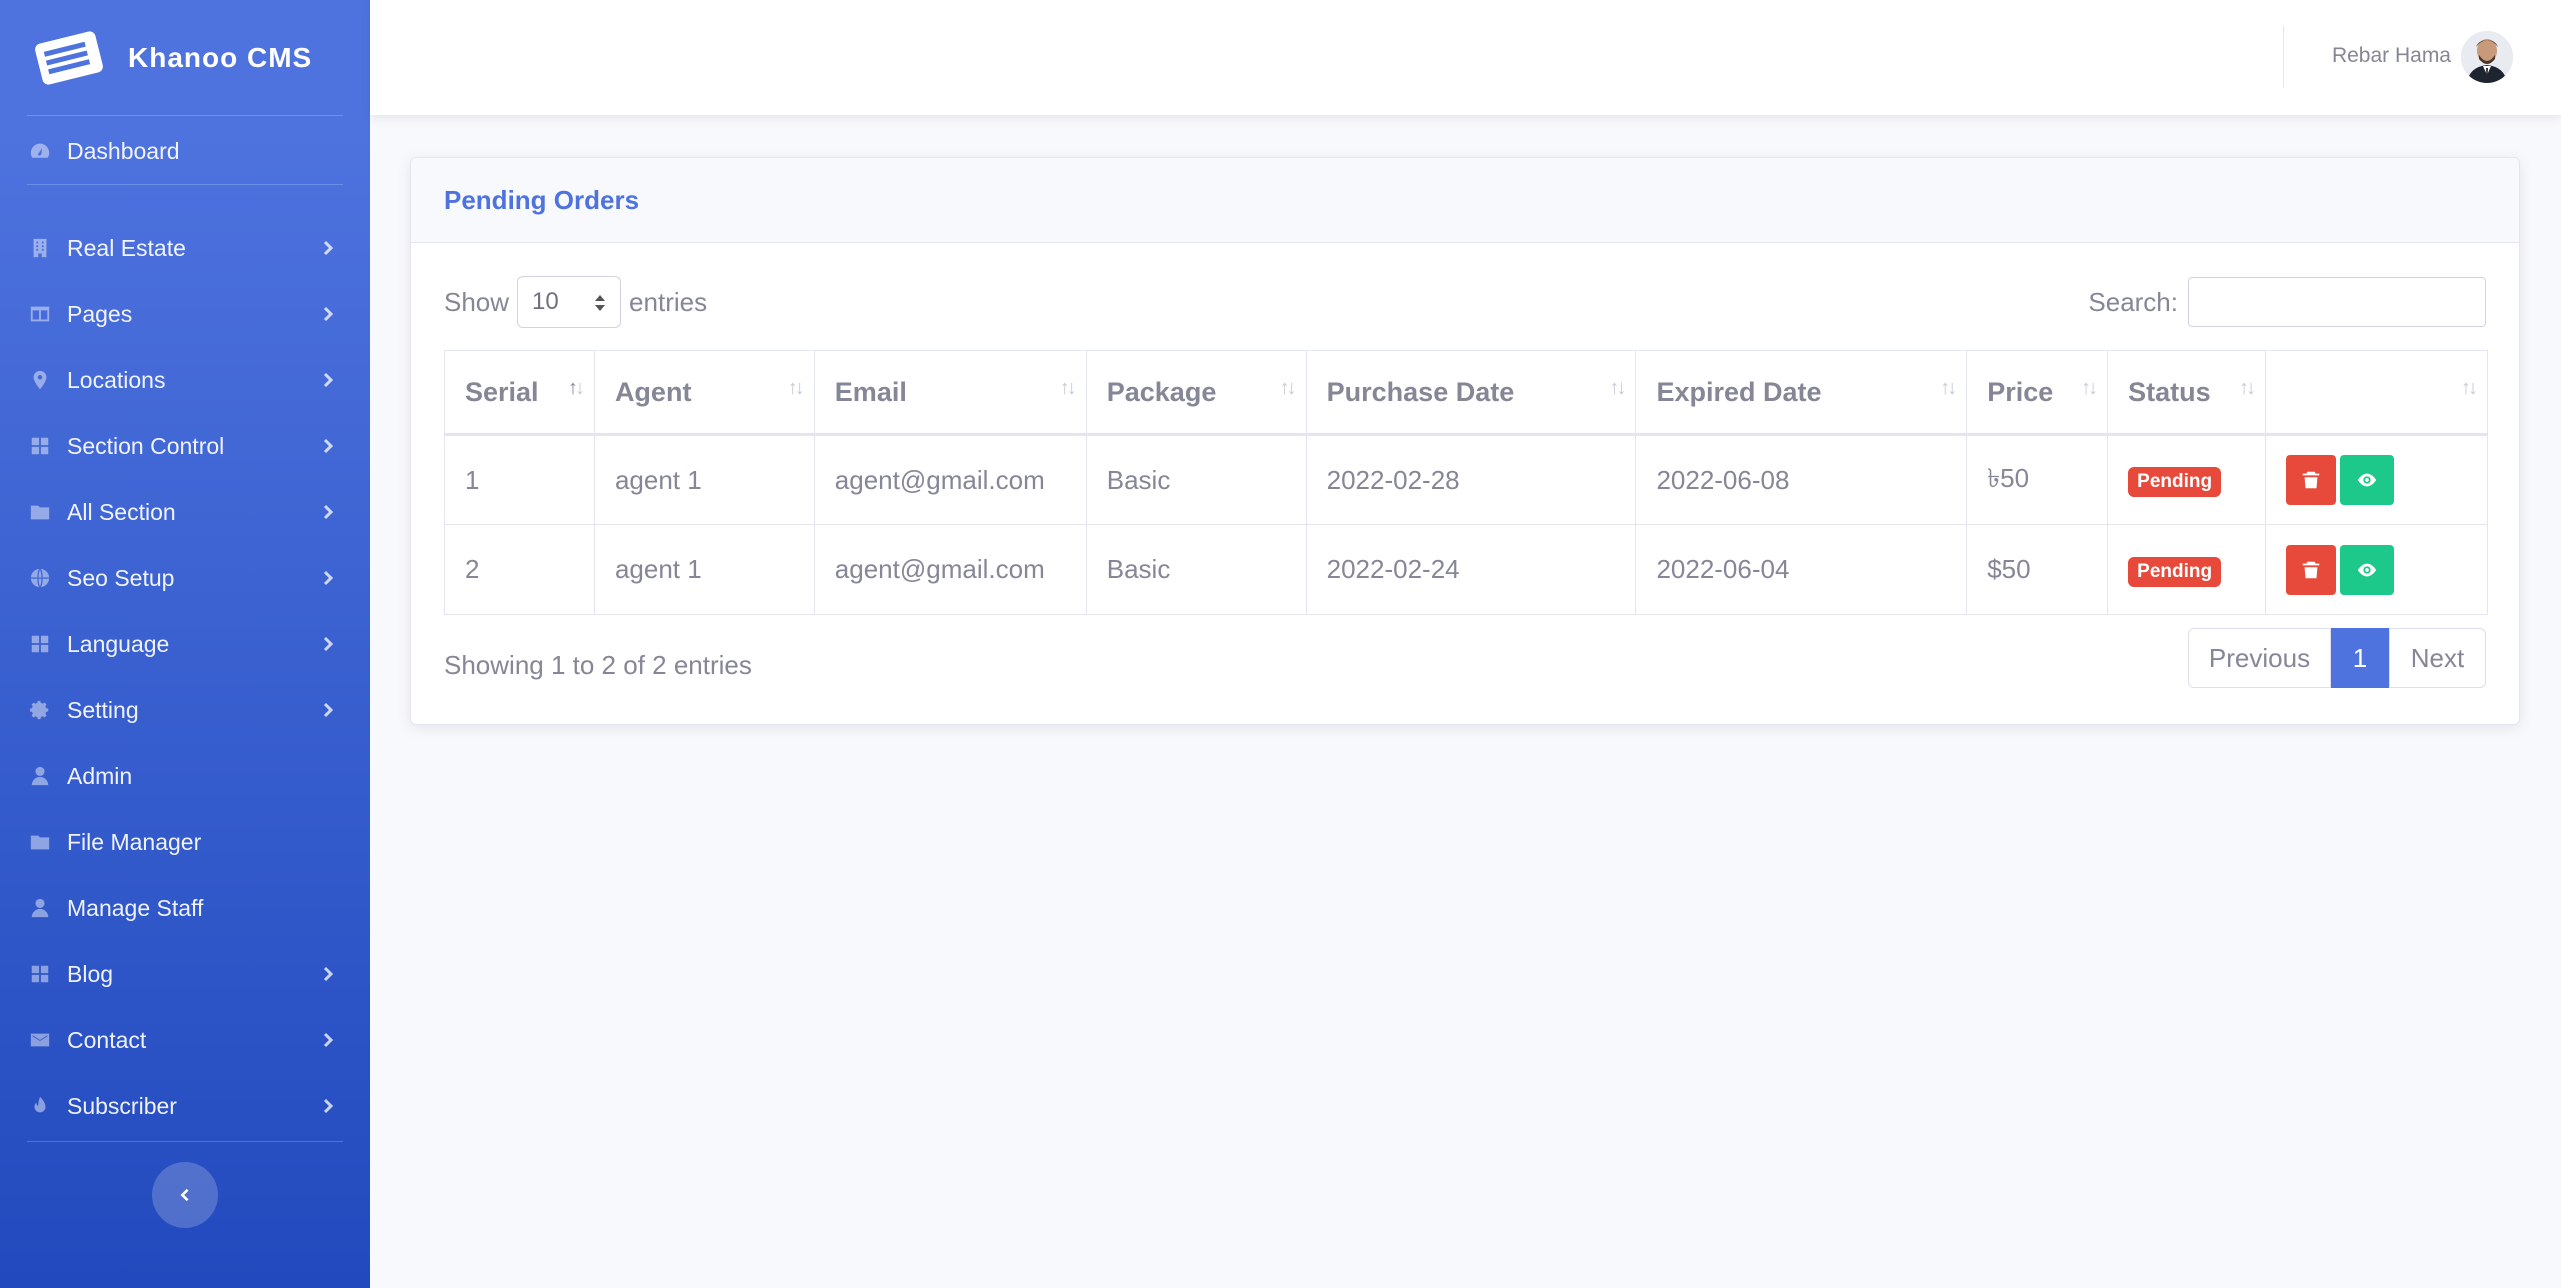 Image resolution: width=2561 pixels, height=1288 pixels. I want to click on column-header-package: Package ↑↓, so click(1196, 393).